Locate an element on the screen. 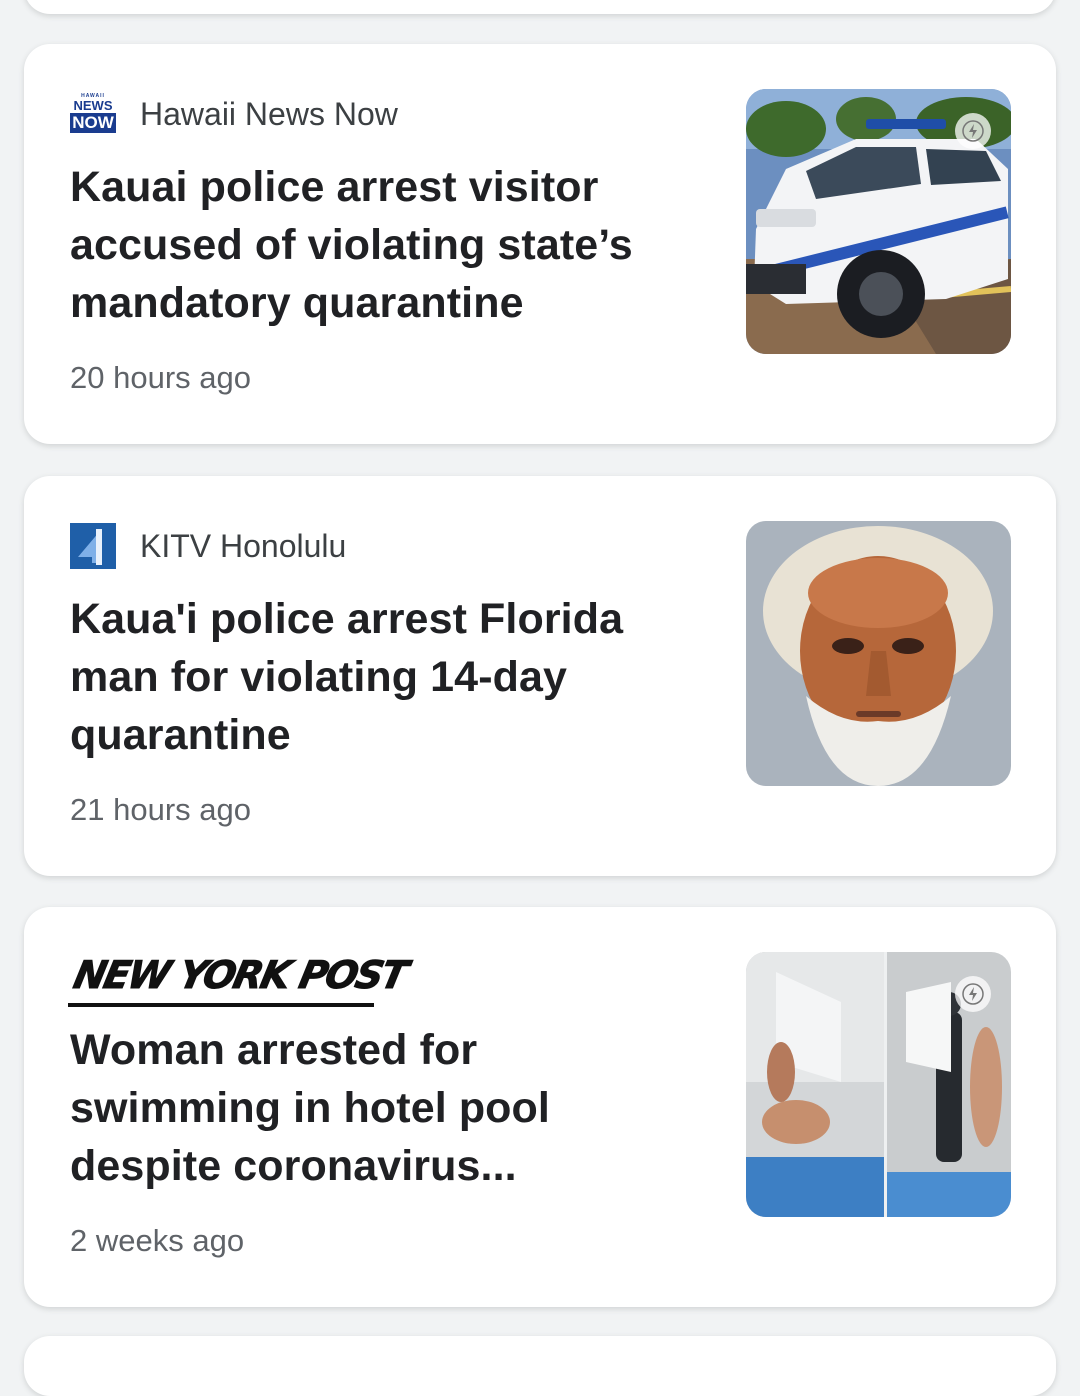  source-name: KITV Honolulu is located at coordinates (243, 545).